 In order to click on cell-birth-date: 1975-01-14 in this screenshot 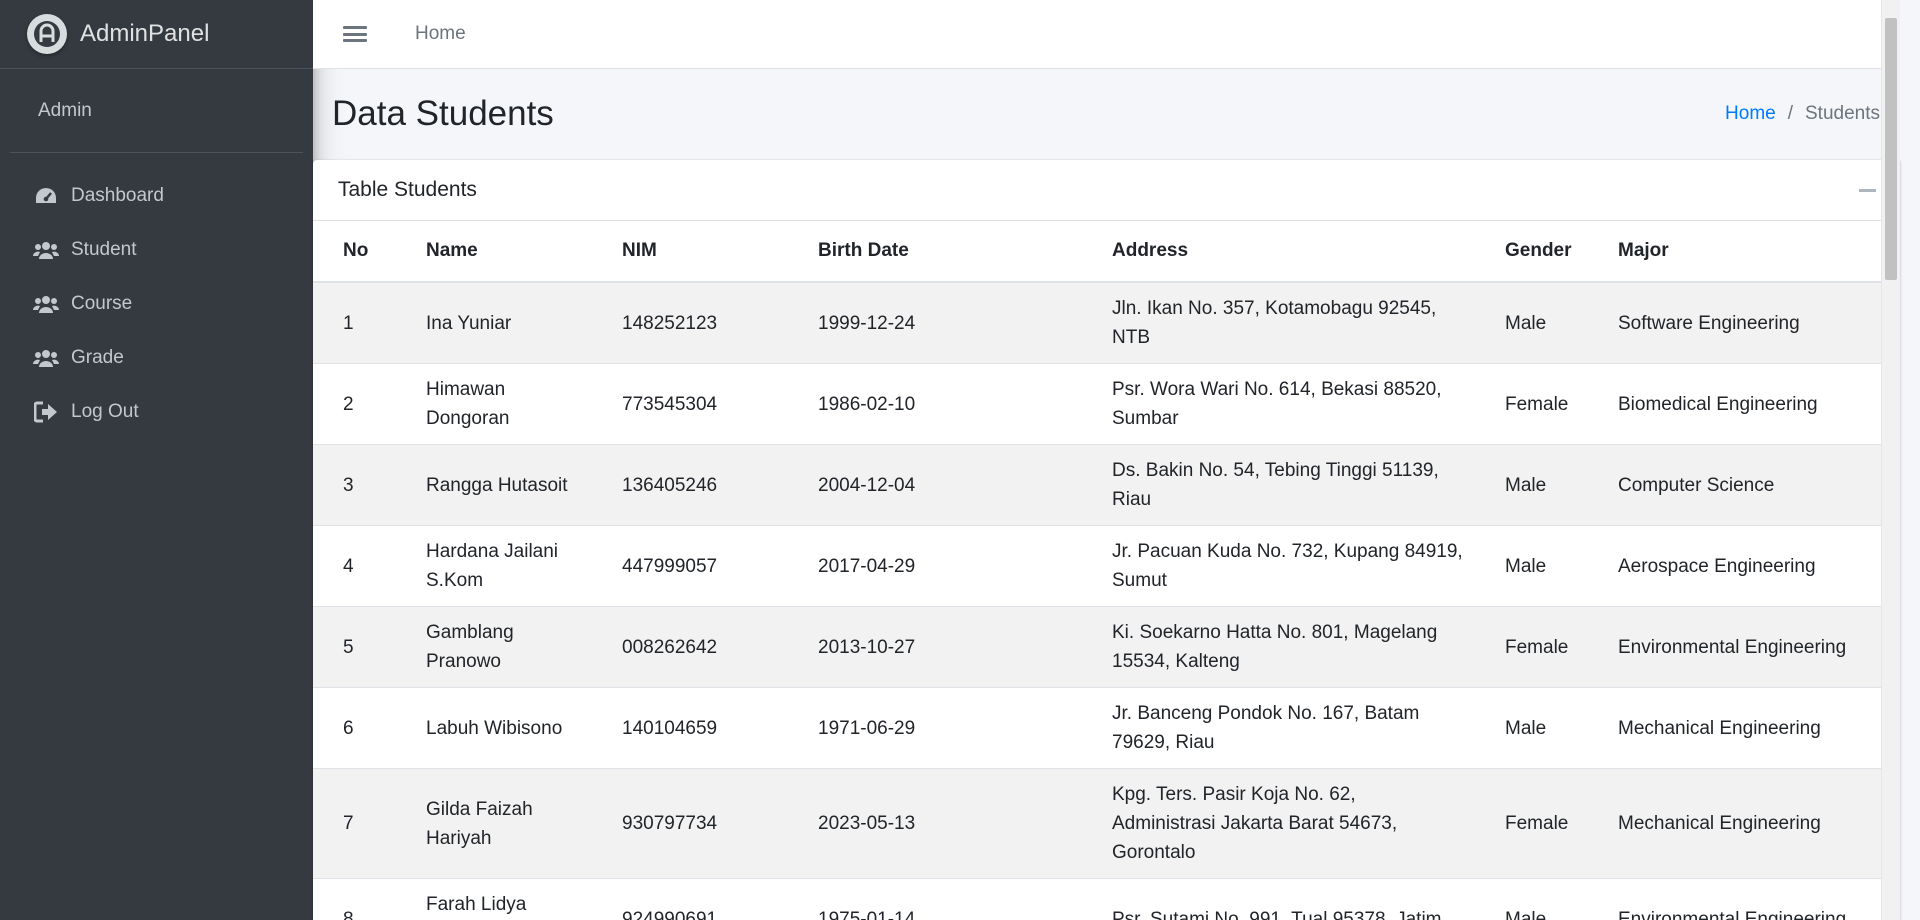, I will do `click(935, 899)`.